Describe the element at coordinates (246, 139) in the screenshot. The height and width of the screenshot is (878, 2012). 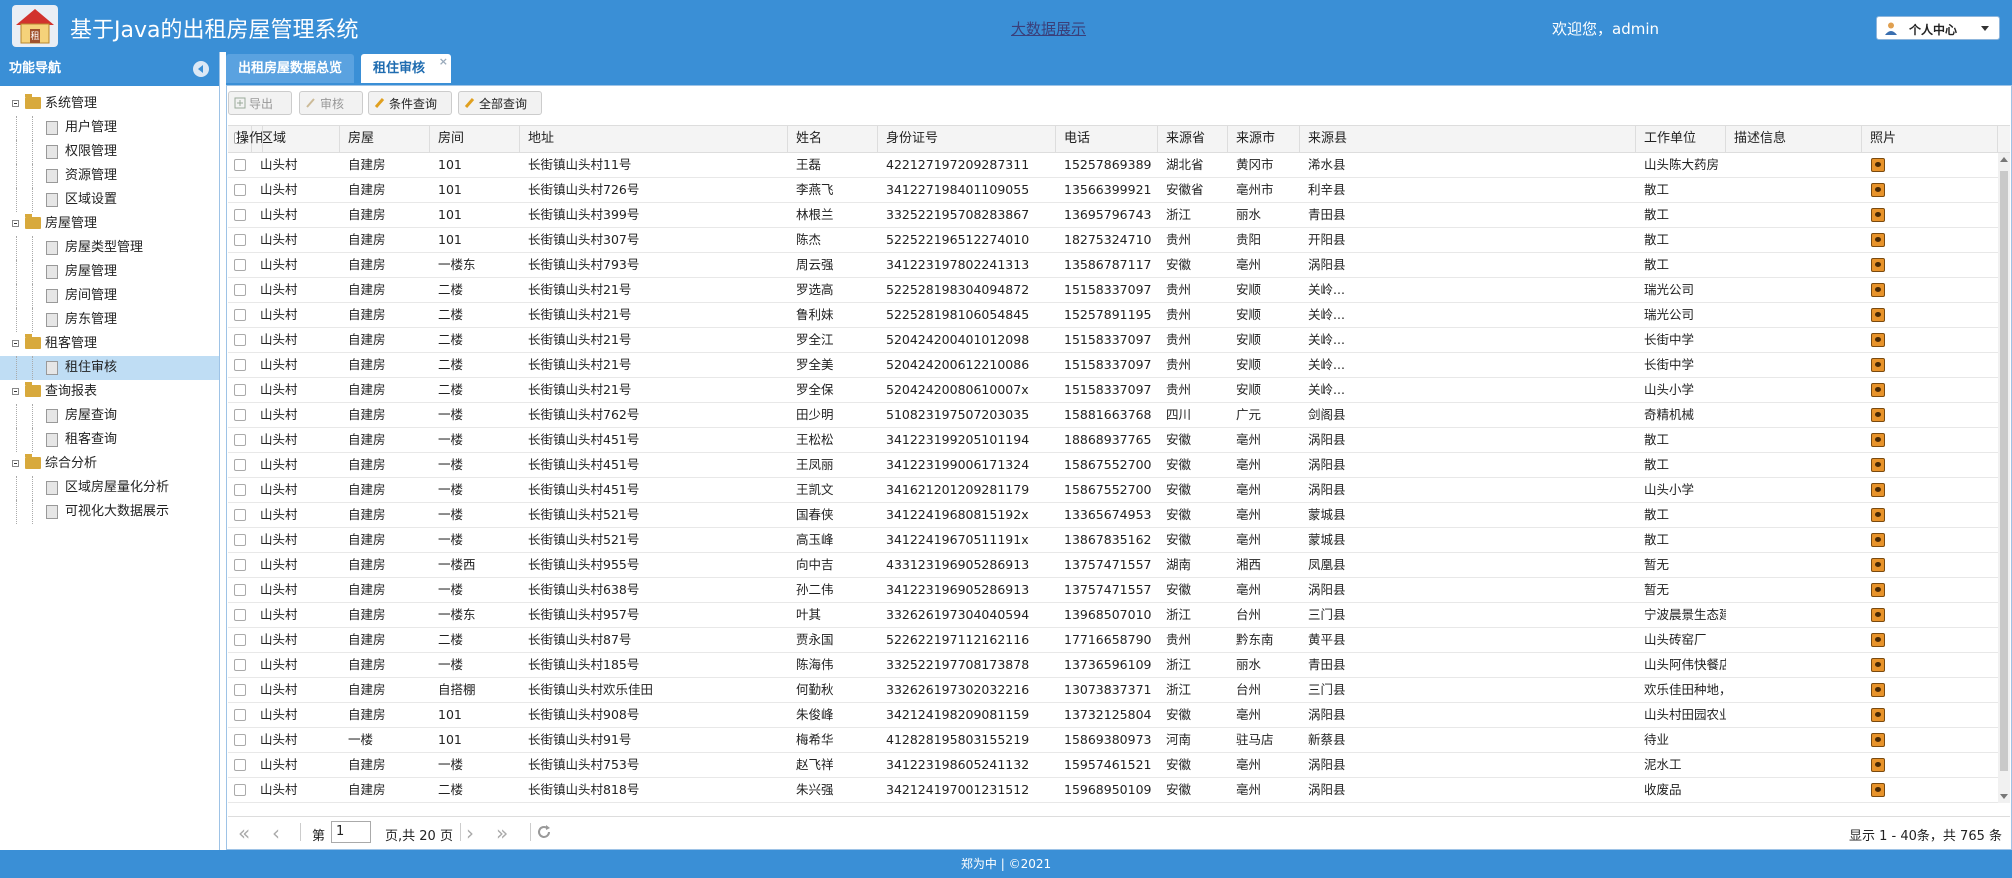
I see `column-header: 操作` at that location.